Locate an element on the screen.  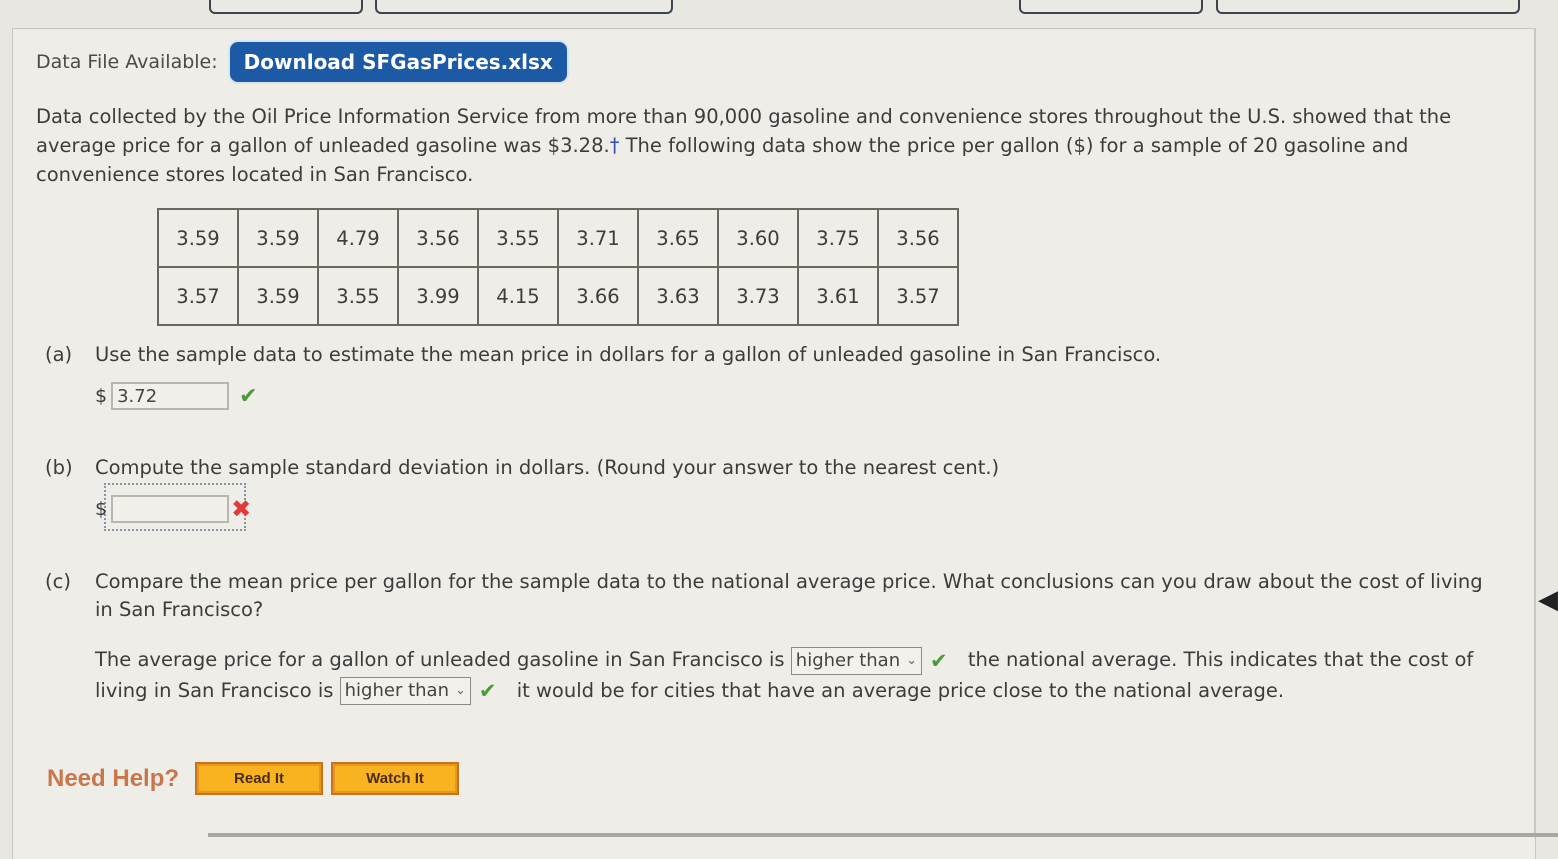
footnote-dagger-link: † is located at coordinates (615, 145).